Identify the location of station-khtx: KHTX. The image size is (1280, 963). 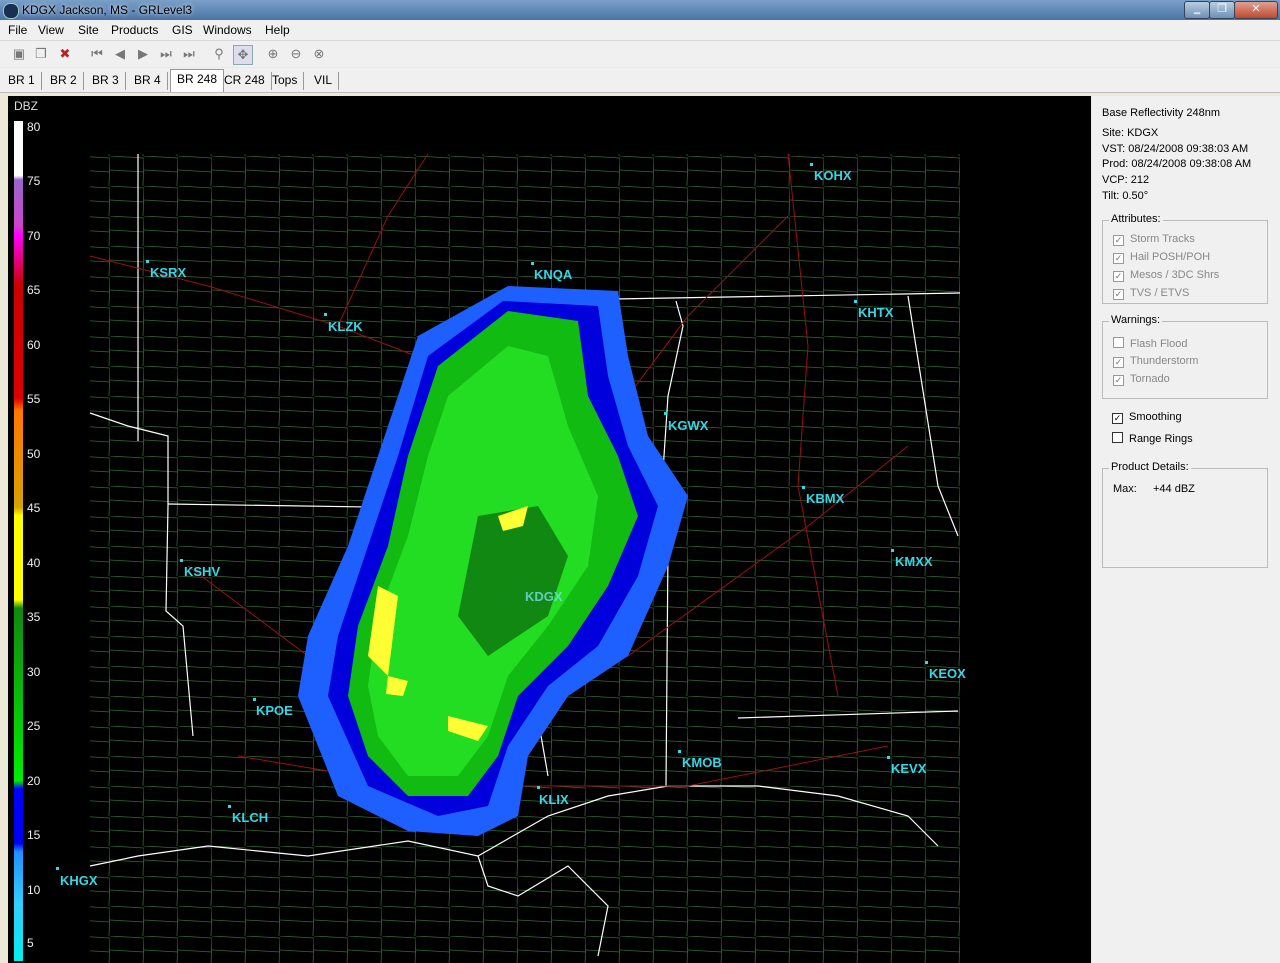
(875, 312).